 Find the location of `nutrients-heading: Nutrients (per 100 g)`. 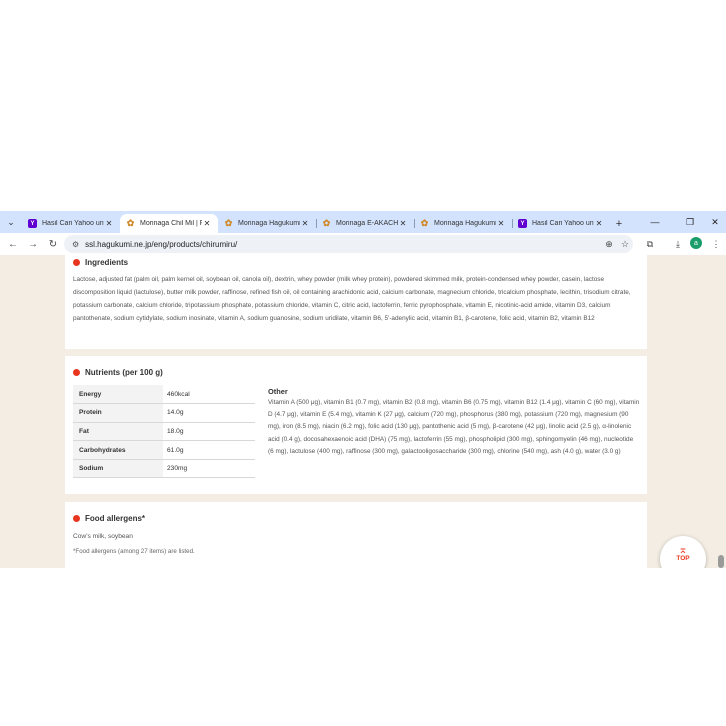

nutrients-heading: Nutrients (per 100 g) is located at coordinates (356, 372).